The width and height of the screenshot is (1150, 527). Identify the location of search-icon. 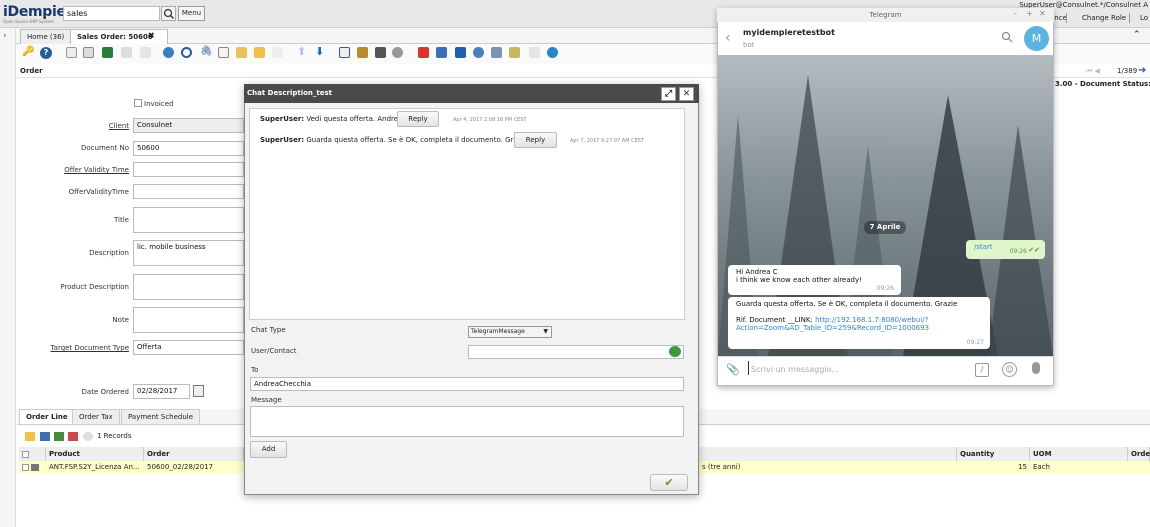
(1007, 38).